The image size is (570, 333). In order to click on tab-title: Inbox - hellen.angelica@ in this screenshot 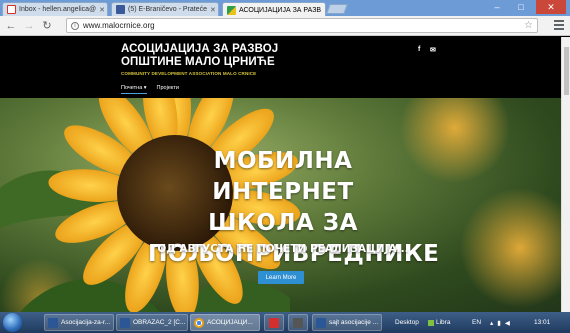, I will do `click(58, 9)`.